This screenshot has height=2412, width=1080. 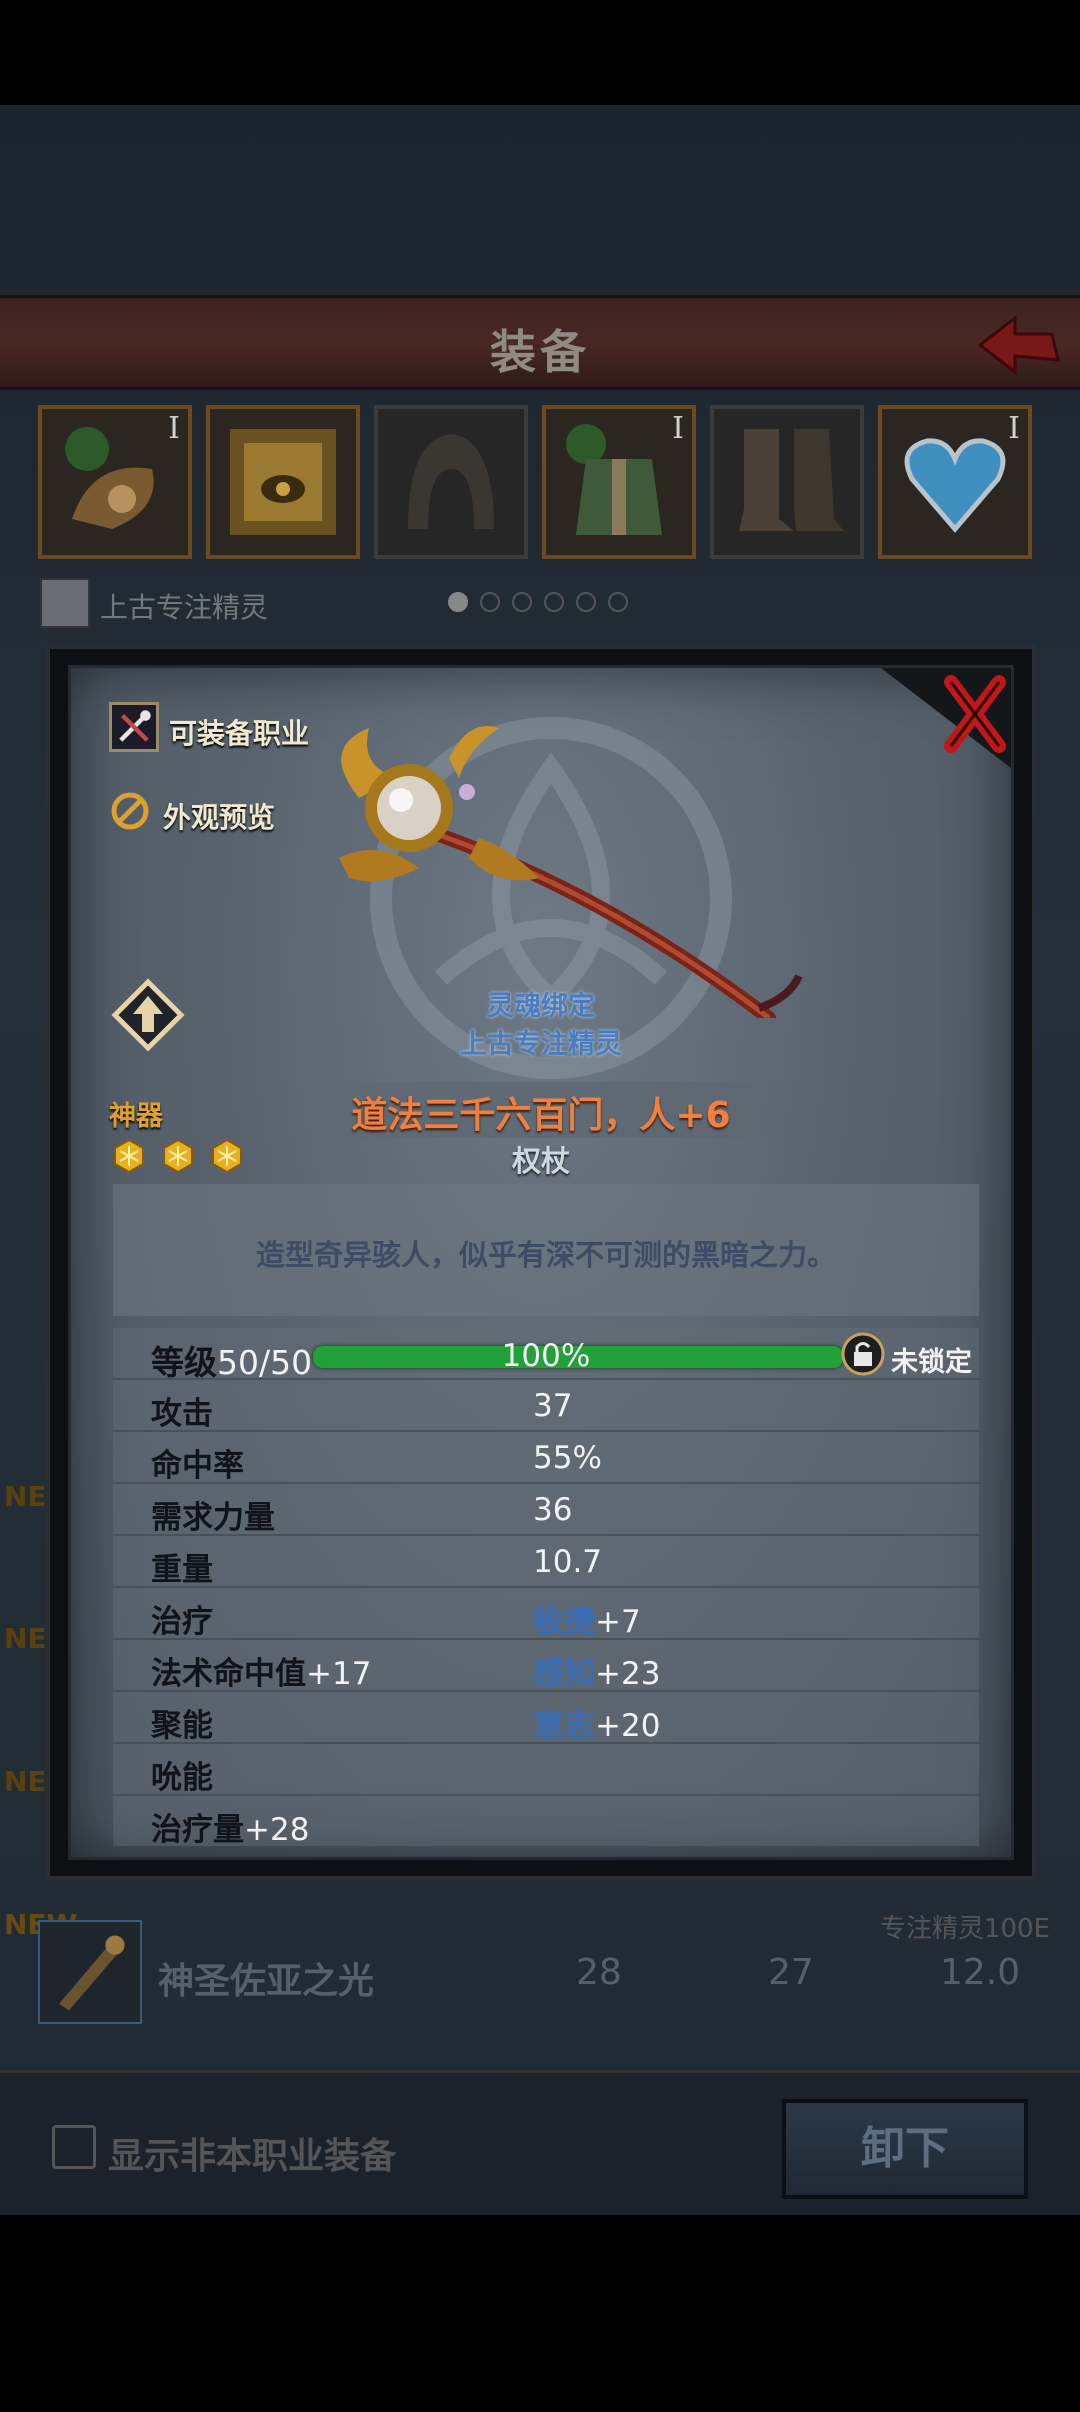 What do you see at coordinates (541, 1115) in the screenshot?
I see `item-name: 道法三千六百门，人+6` at bounding box center [541, 1115].